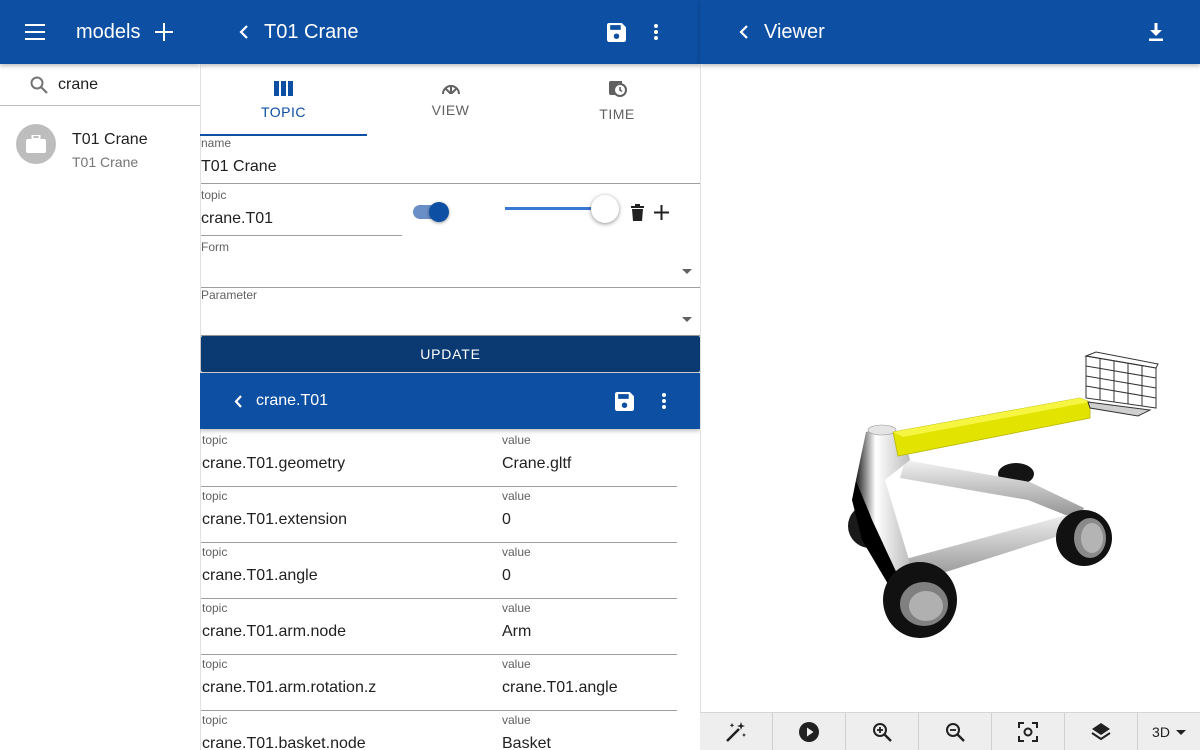 Image resolution: width=1200 pixels, height=750 pixels. What do you see at coordinates (164, 32) in the screenshot?
I see `add-icon` at bounding box center [164, 32].